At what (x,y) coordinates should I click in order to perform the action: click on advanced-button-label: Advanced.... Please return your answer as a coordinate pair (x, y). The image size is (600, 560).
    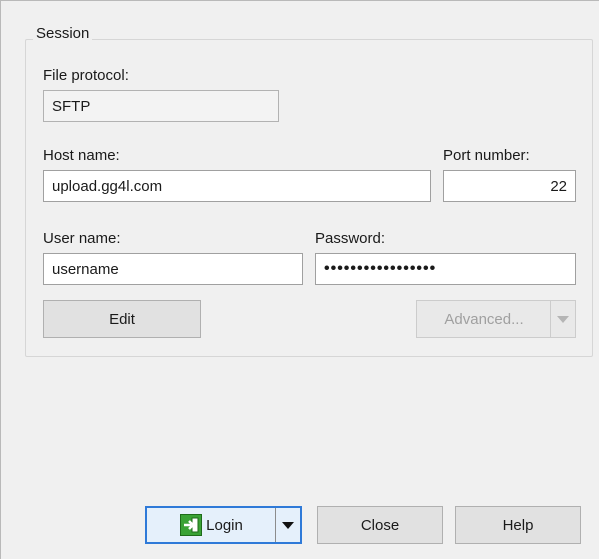
    Looking at the image, I should click on (484, 319).